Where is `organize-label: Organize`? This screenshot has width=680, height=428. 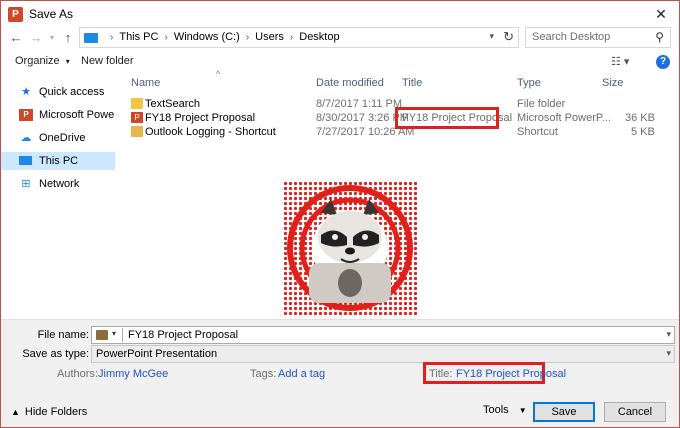 organize-label: Organize is located at coordinates (37, 61).